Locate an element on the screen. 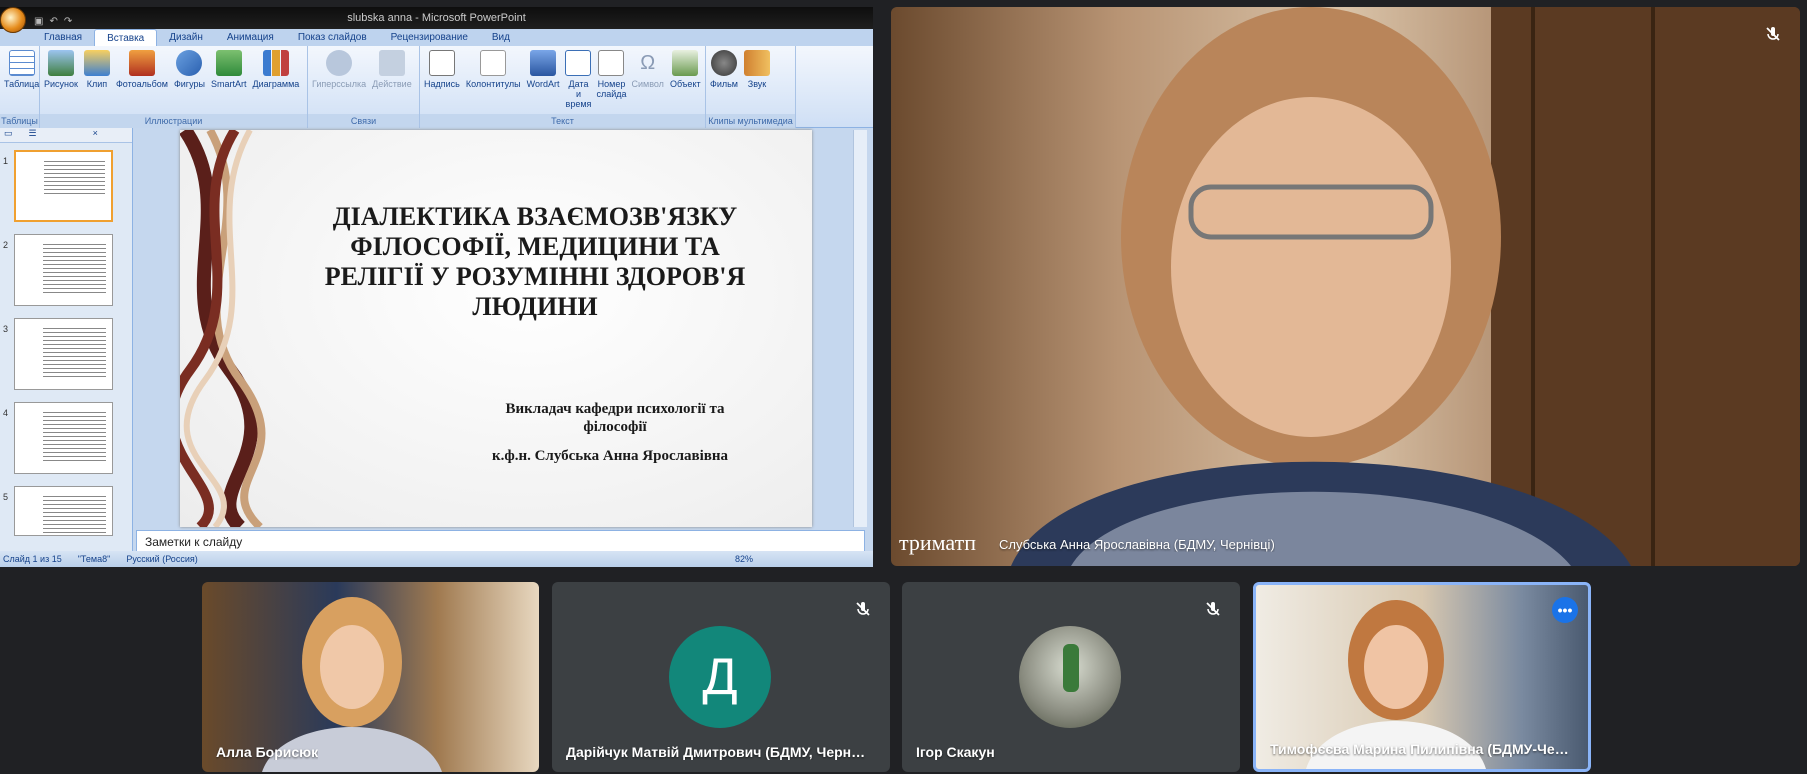 The image size is (1807, 774). chart-icon is located at coordinates (275, 63).